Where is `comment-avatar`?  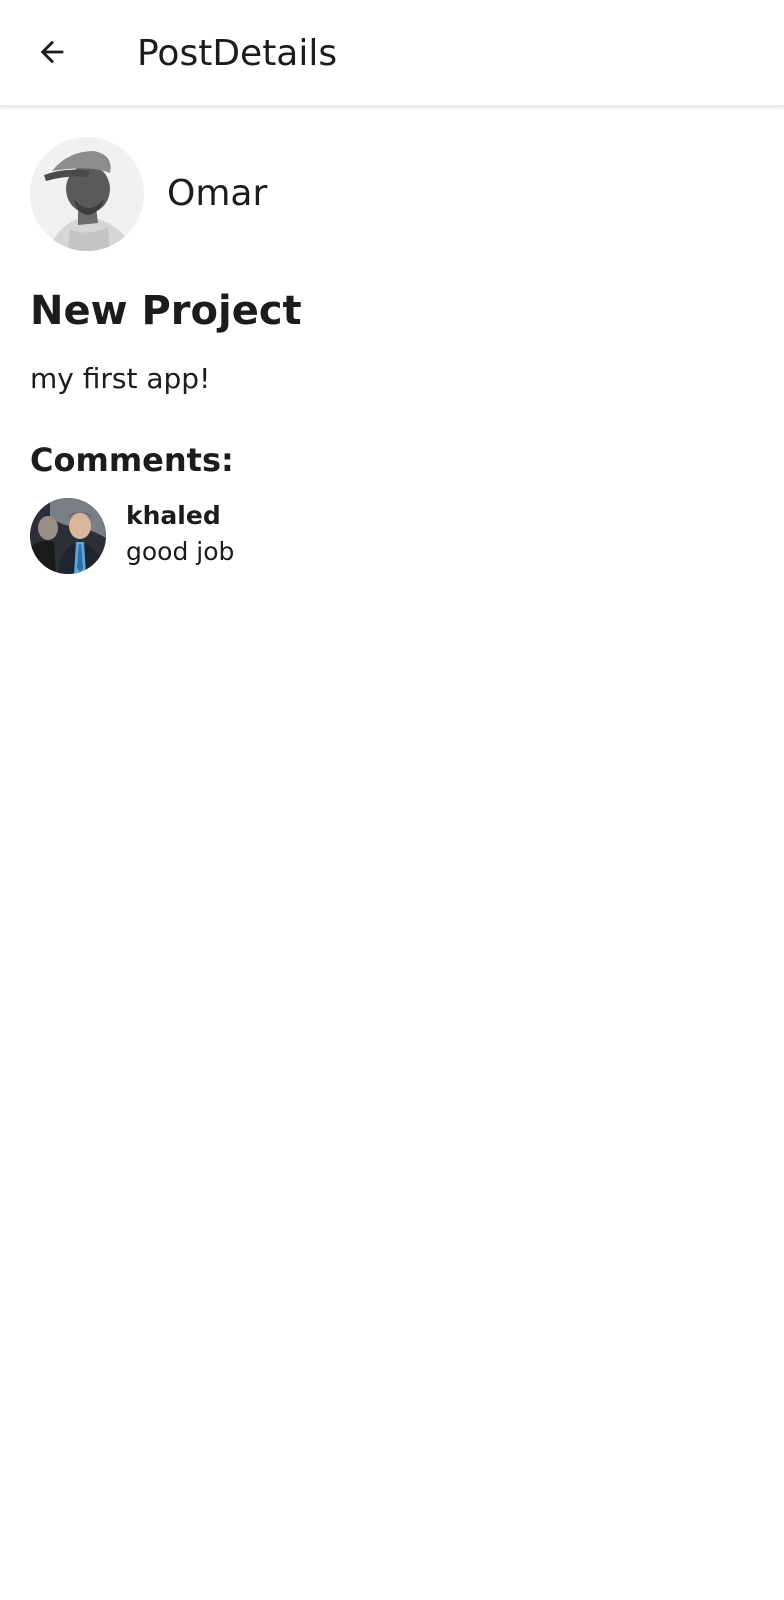 comment-avatar is located at coordinates (68, 536).